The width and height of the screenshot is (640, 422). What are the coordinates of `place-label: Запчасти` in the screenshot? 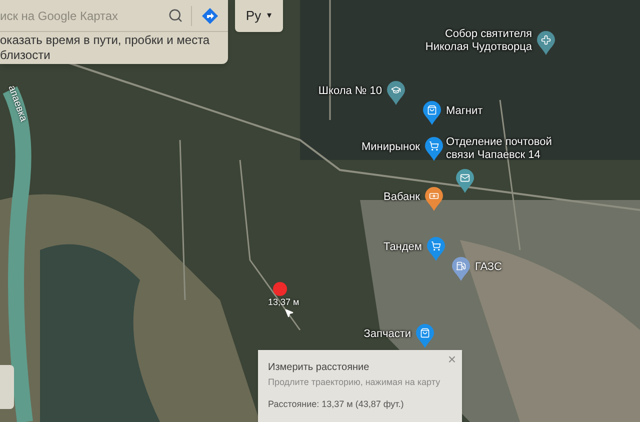 It's located at (387, 334).